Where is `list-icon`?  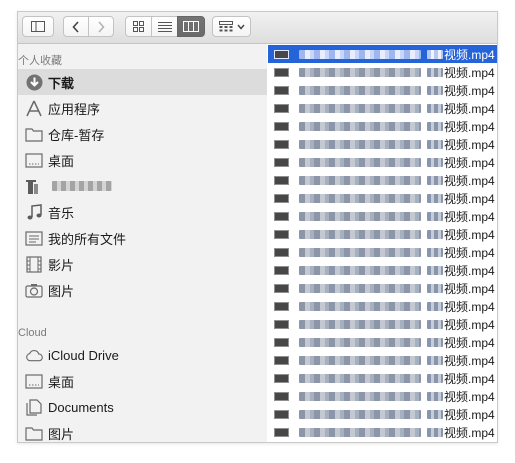
list-icon is located at coordinates (164, 27).